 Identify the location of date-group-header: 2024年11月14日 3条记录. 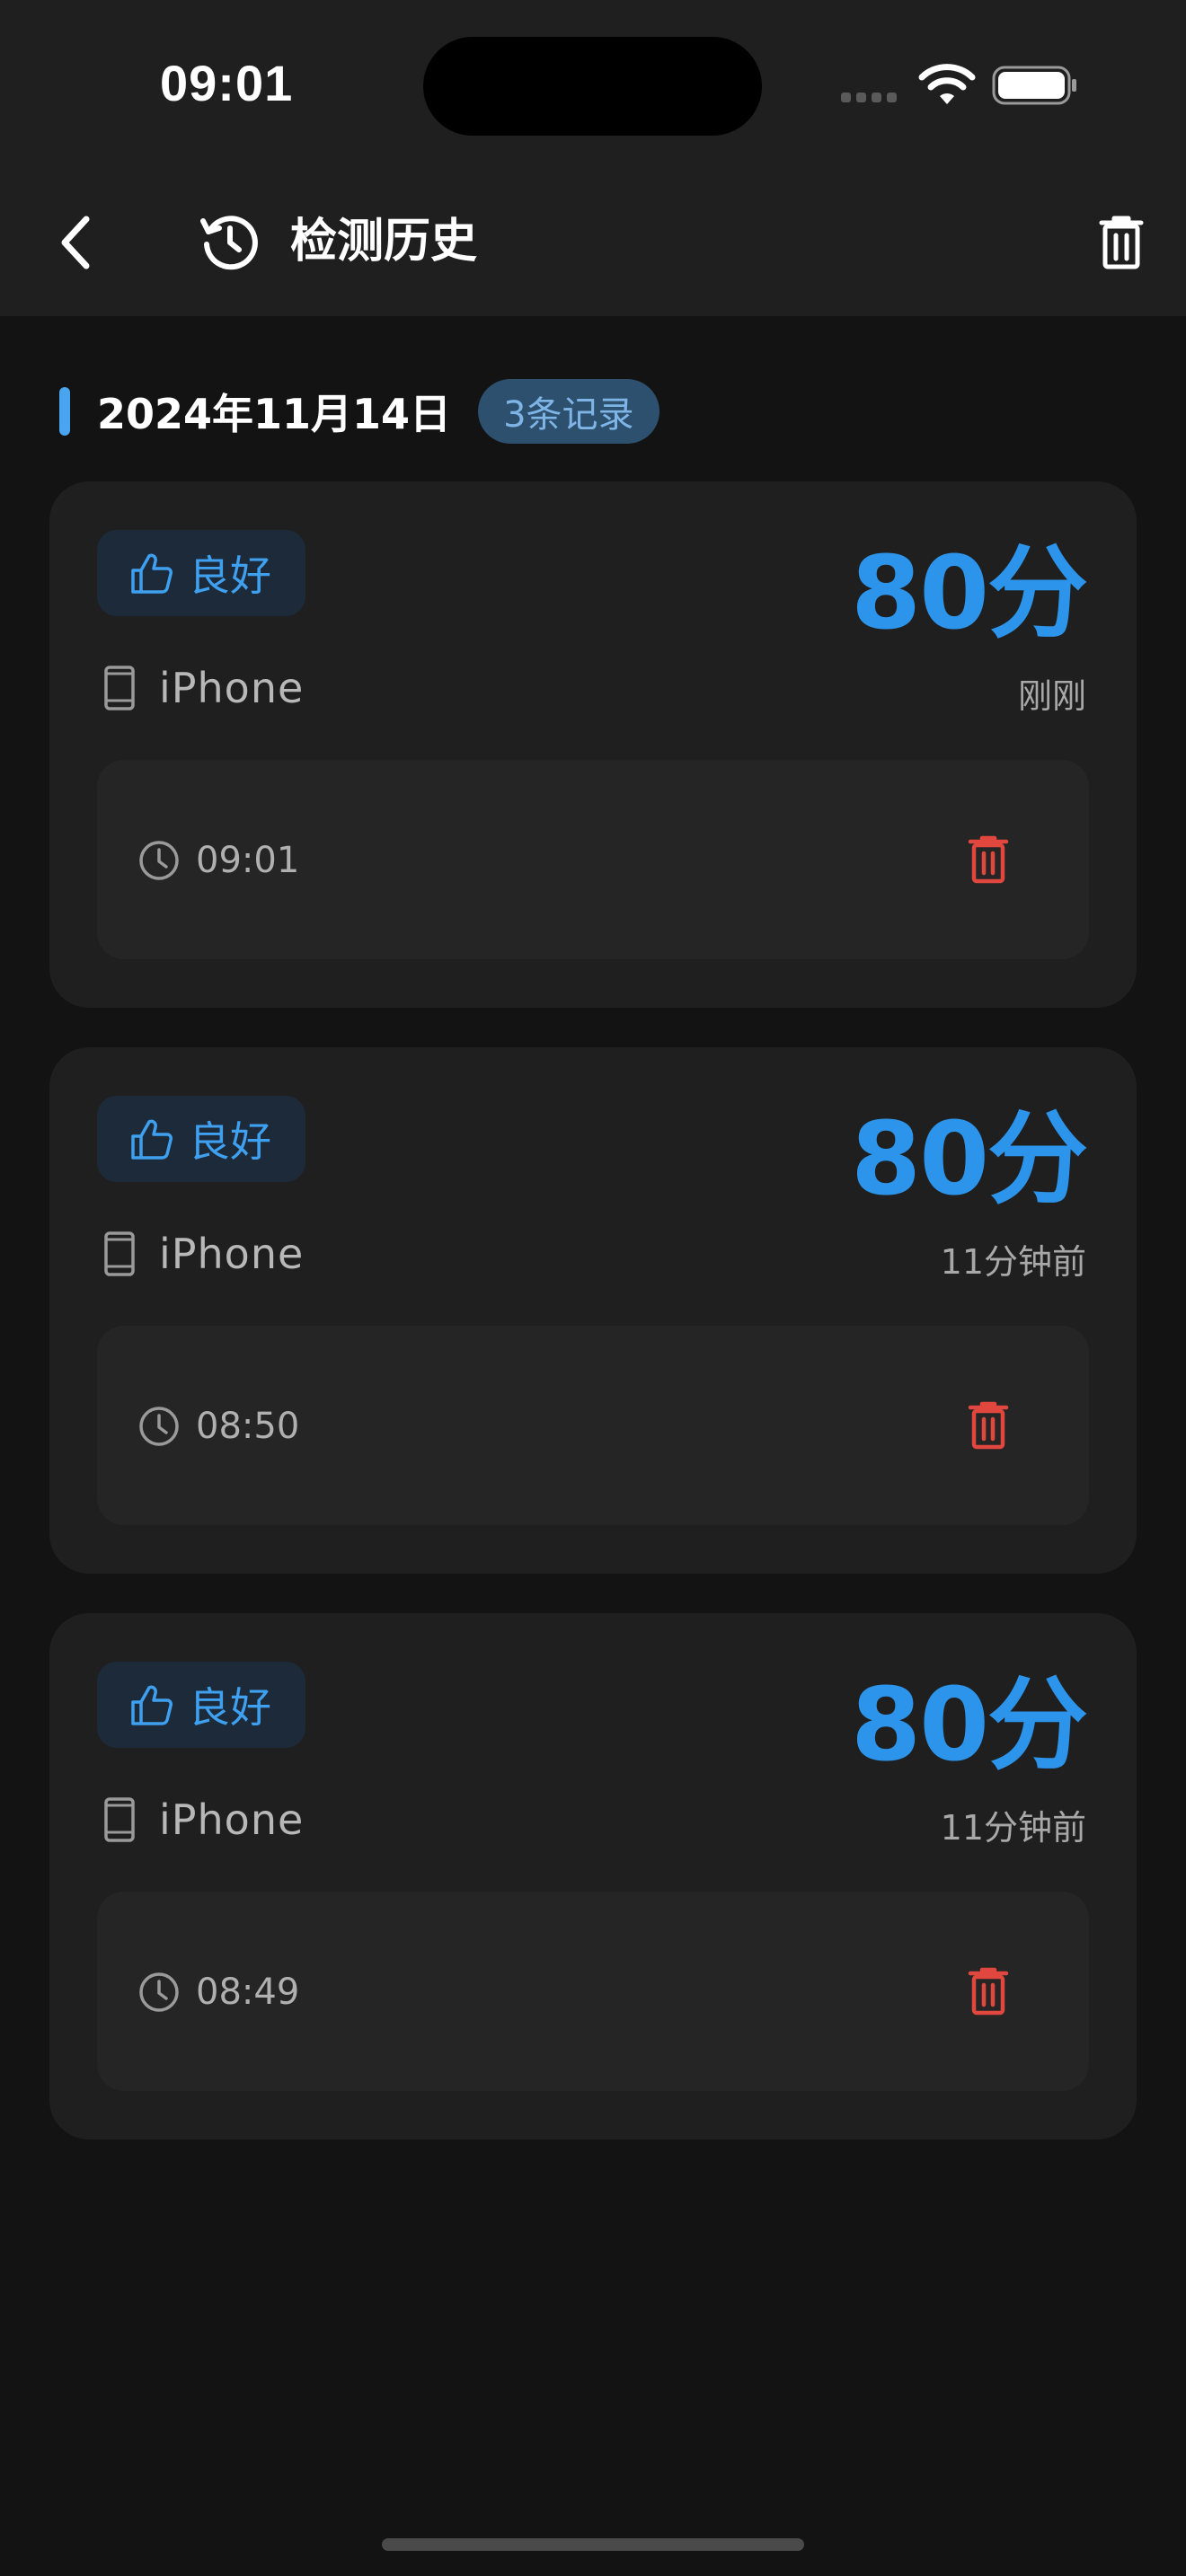
(359, 411).